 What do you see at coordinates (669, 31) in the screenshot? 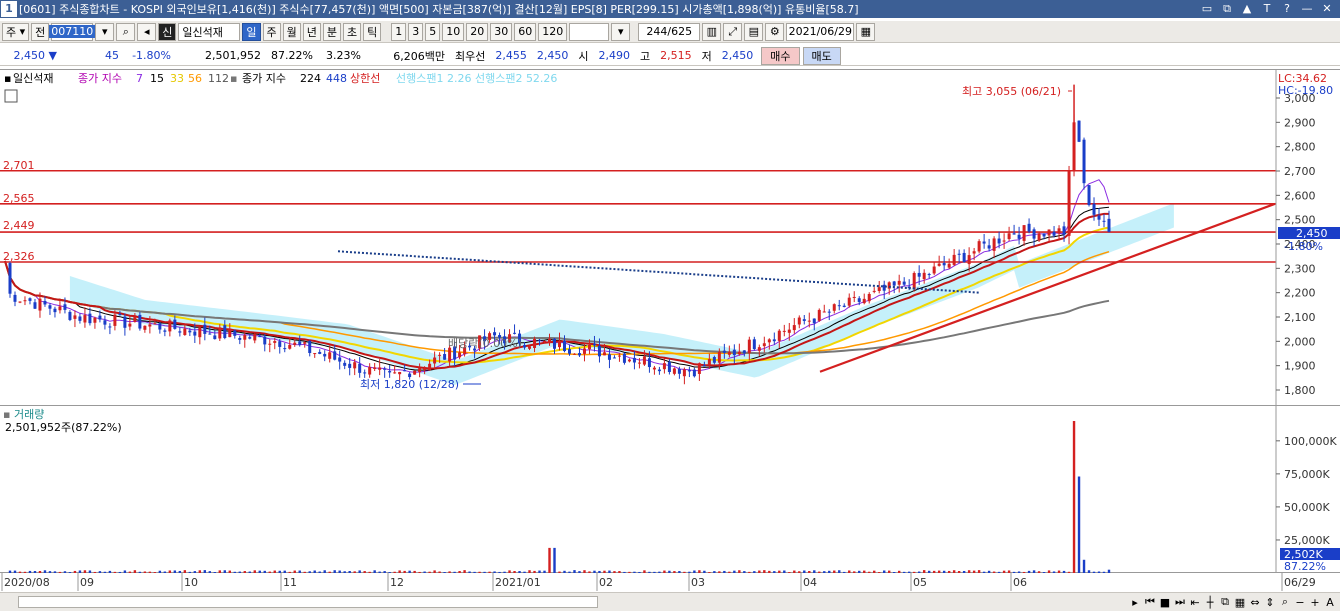
I see `count-field: 244/625` at bounding box center [669, 31].